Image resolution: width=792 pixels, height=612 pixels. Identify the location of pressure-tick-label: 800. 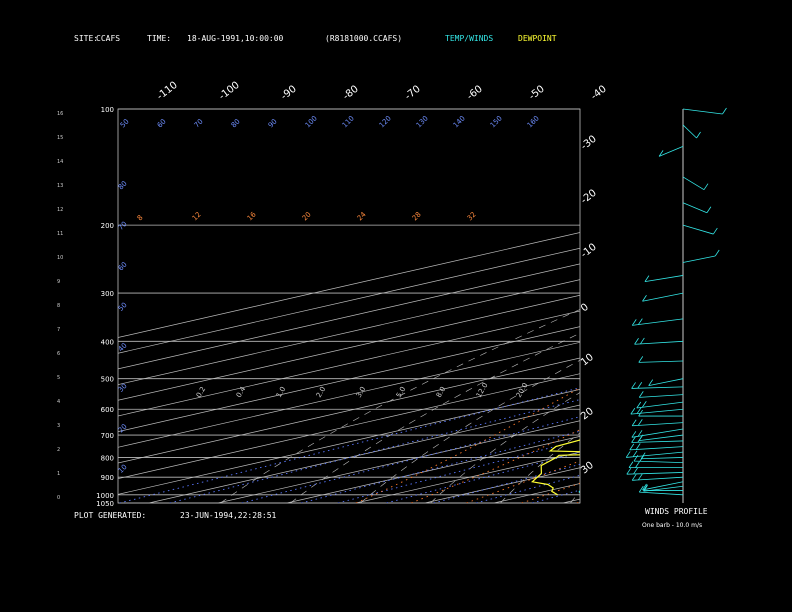
(107, 458).